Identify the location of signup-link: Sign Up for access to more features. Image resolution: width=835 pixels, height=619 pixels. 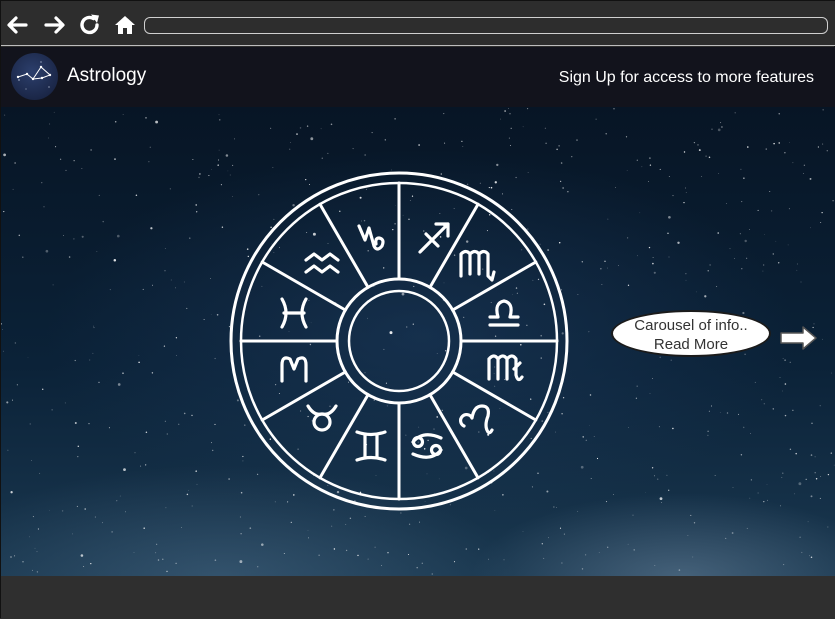
(686, 78).